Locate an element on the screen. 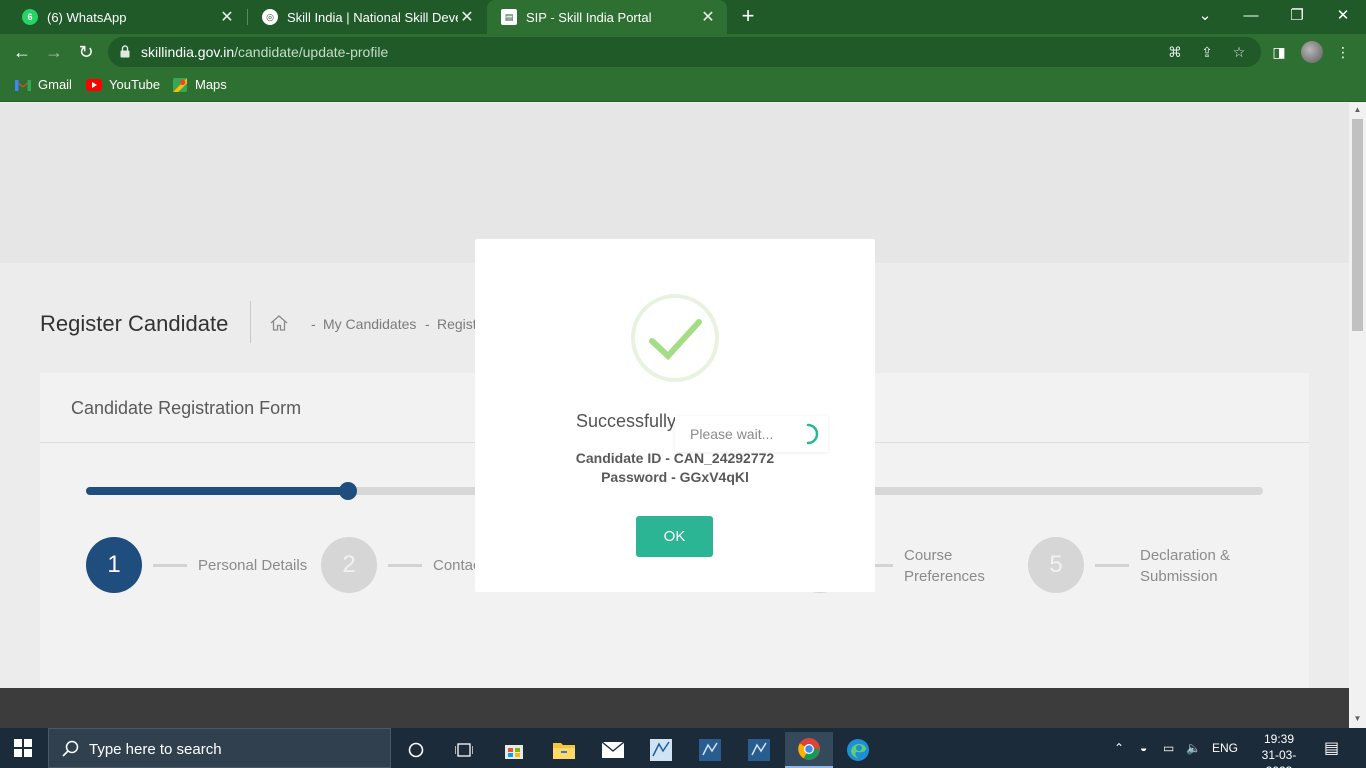  url-path: /candidate/update-profile is located at coordinates (311, 52).